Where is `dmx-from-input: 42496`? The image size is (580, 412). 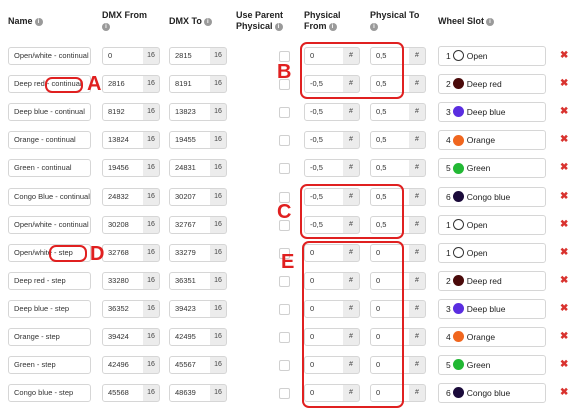 dmx-from-input: 42496 is located at coordinates (123, 365).